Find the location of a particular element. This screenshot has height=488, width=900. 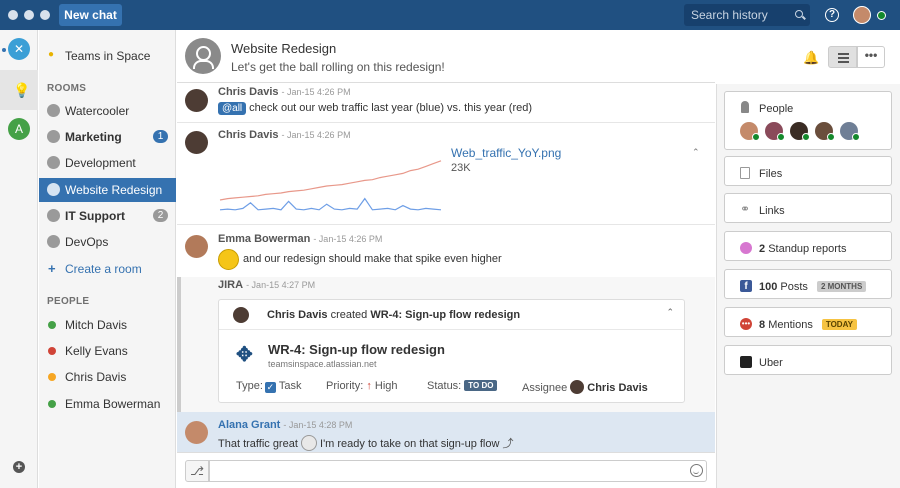

team-name-row: ● Teams in Space is located at coordinates (107, 56).